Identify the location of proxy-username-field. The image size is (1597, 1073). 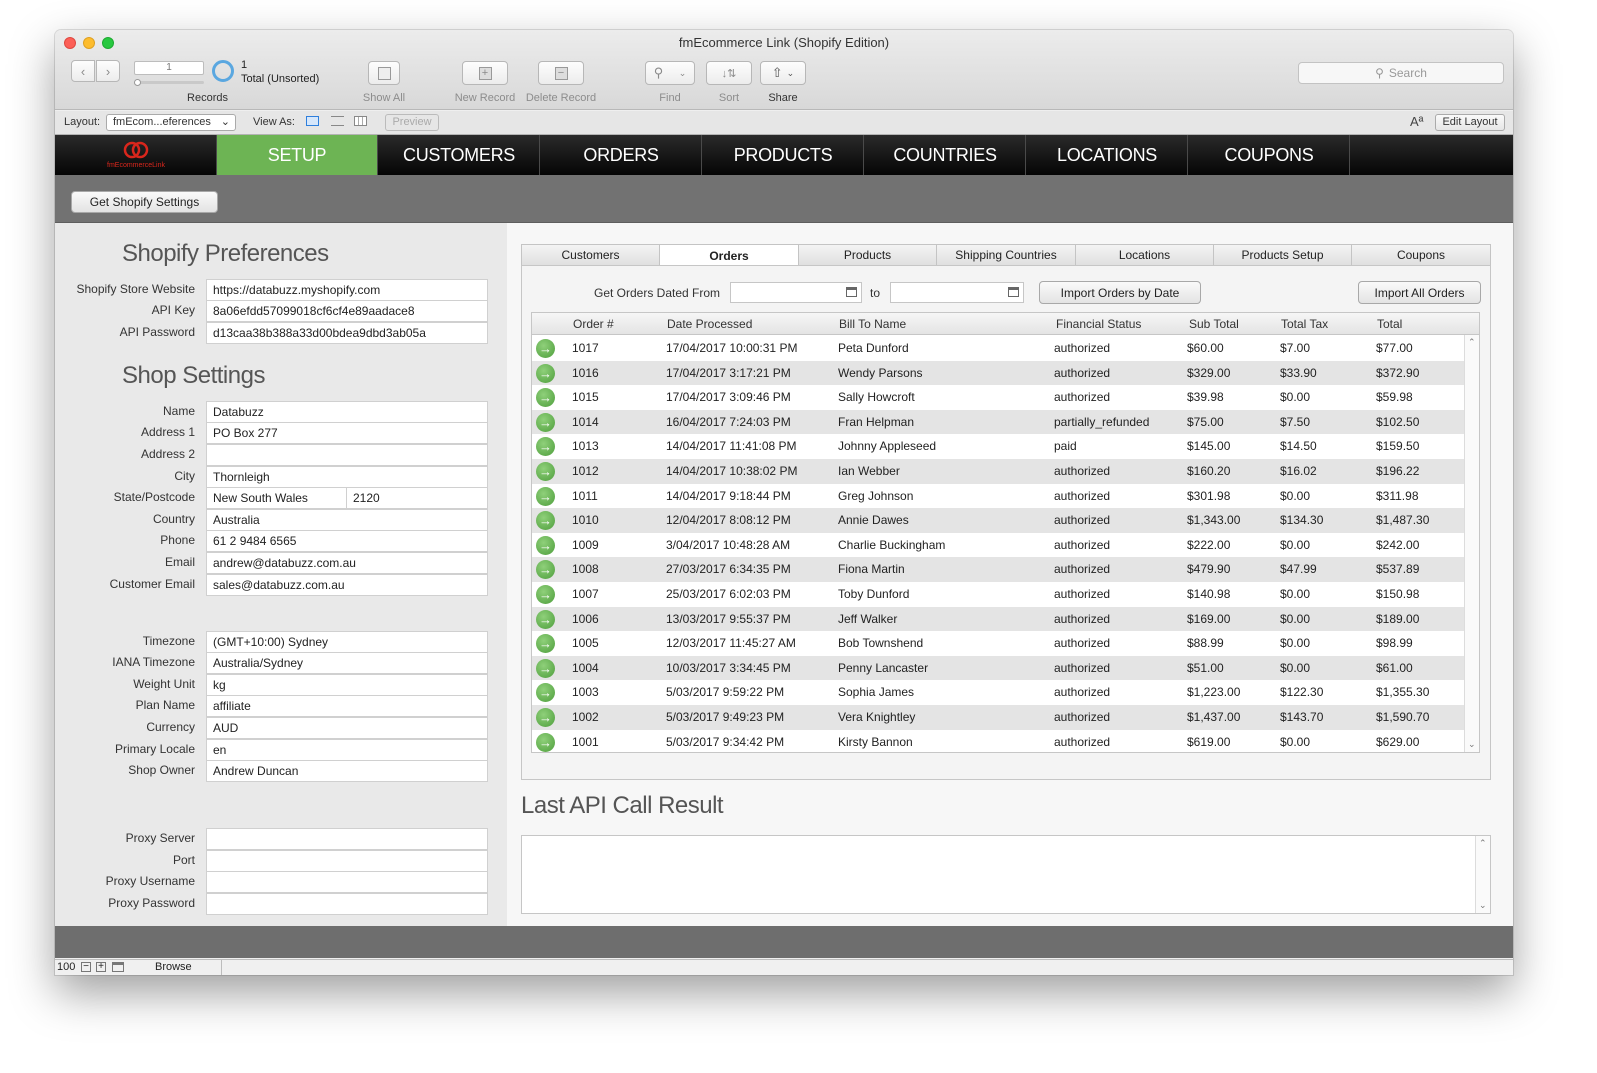
(347, 882).